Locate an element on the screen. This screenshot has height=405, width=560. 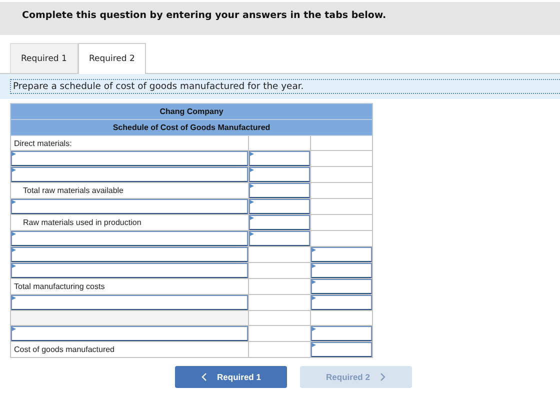
chevron-right-icon is located at coordinates (383, 377).